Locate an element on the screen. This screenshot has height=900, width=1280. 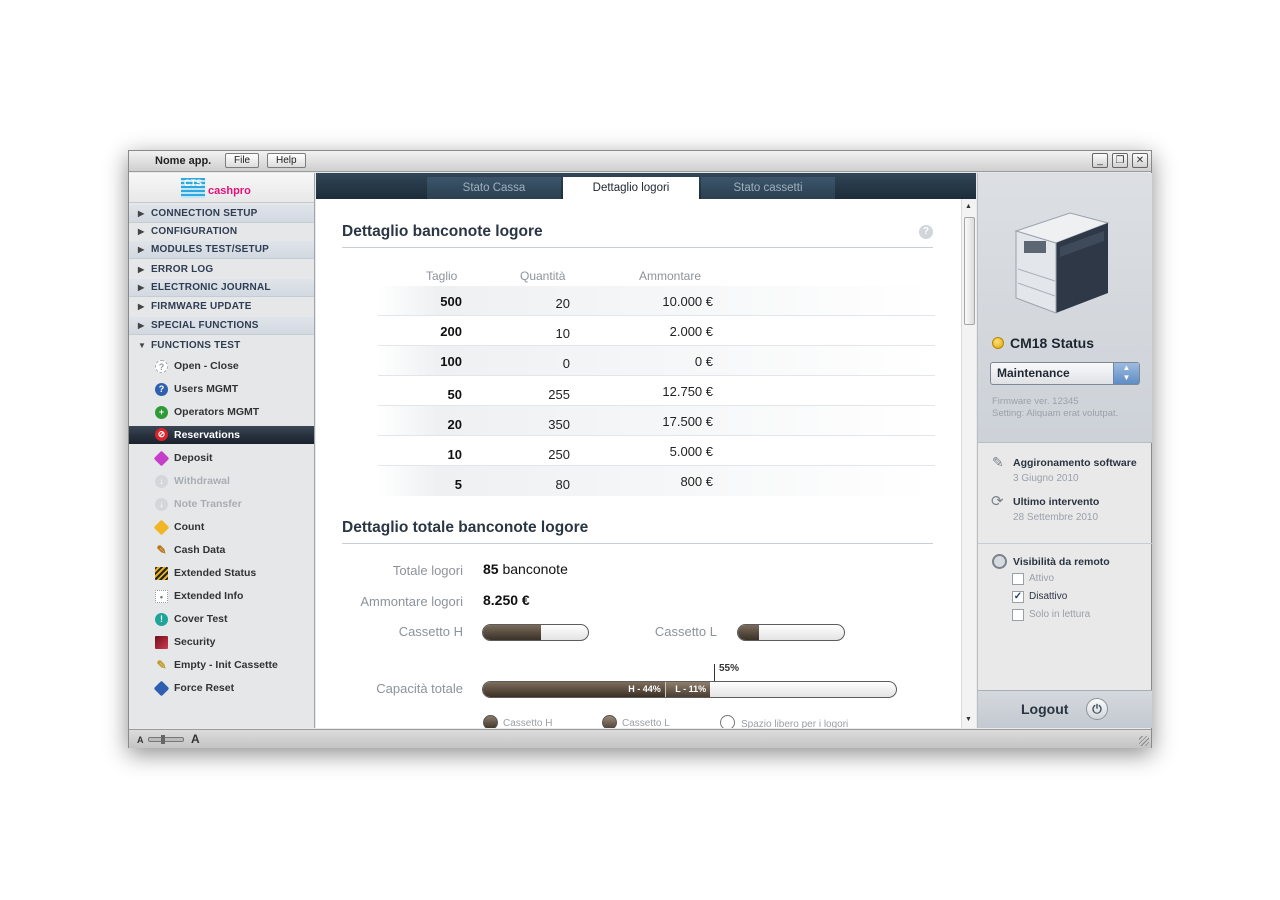
col-header-taglio: Taglio is located at coordinates (442, 276).